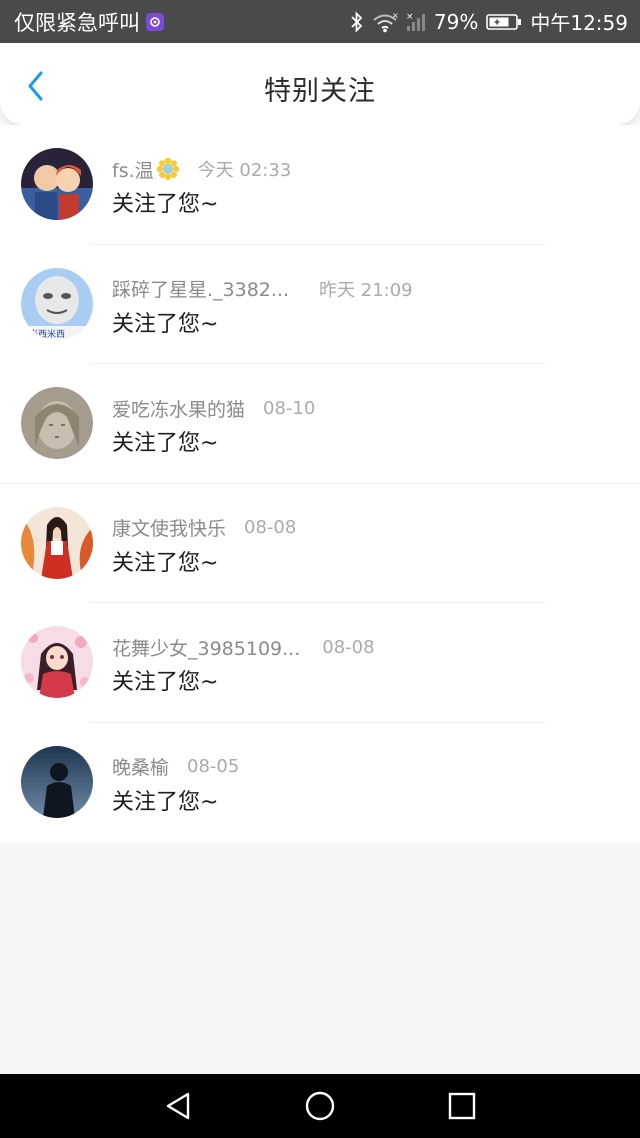  I want to click on home-circle-icon, so click(320, 1106).